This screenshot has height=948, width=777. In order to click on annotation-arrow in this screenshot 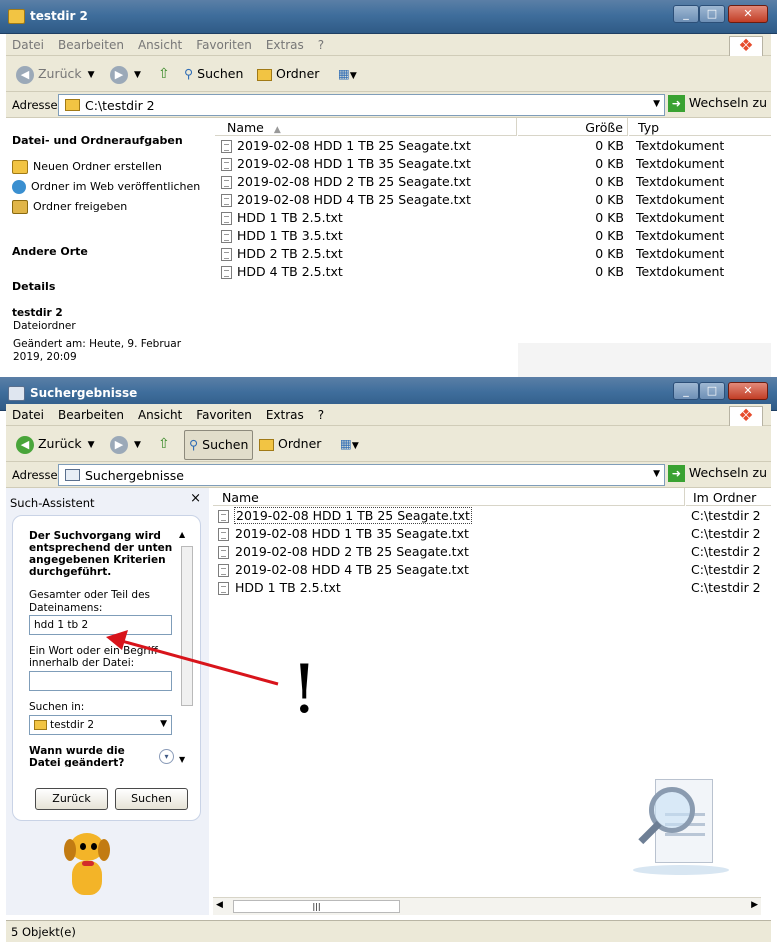, I will do `click(192, 658)`.